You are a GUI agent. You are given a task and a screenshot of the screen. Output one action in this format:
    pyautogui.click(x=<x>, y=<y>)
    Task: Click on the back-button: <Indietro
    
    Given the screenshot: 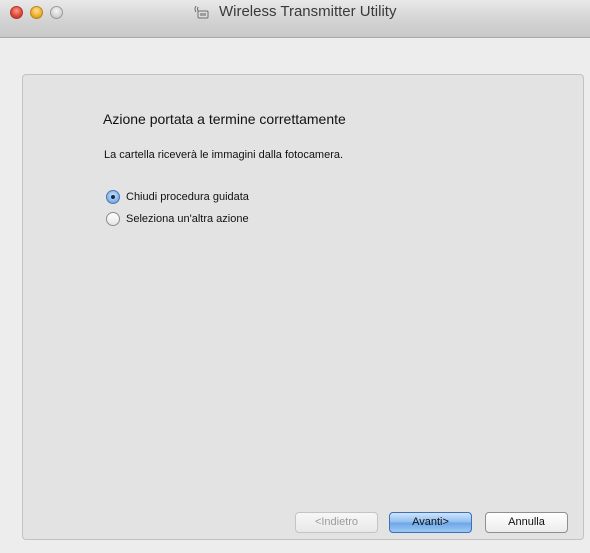 What is the action you would take?
    pyautogui.click(x=336, y=522)
    